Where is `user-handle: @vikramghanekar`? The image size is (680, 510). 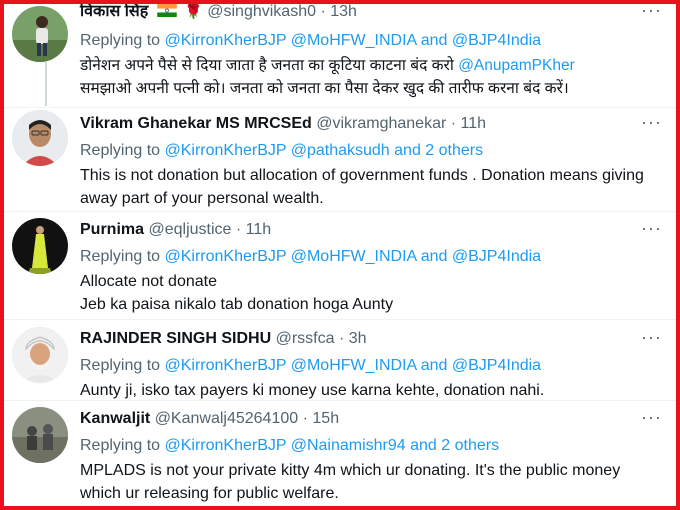 user-handle: @vikramghanekar is located at coordinates (381, 123).